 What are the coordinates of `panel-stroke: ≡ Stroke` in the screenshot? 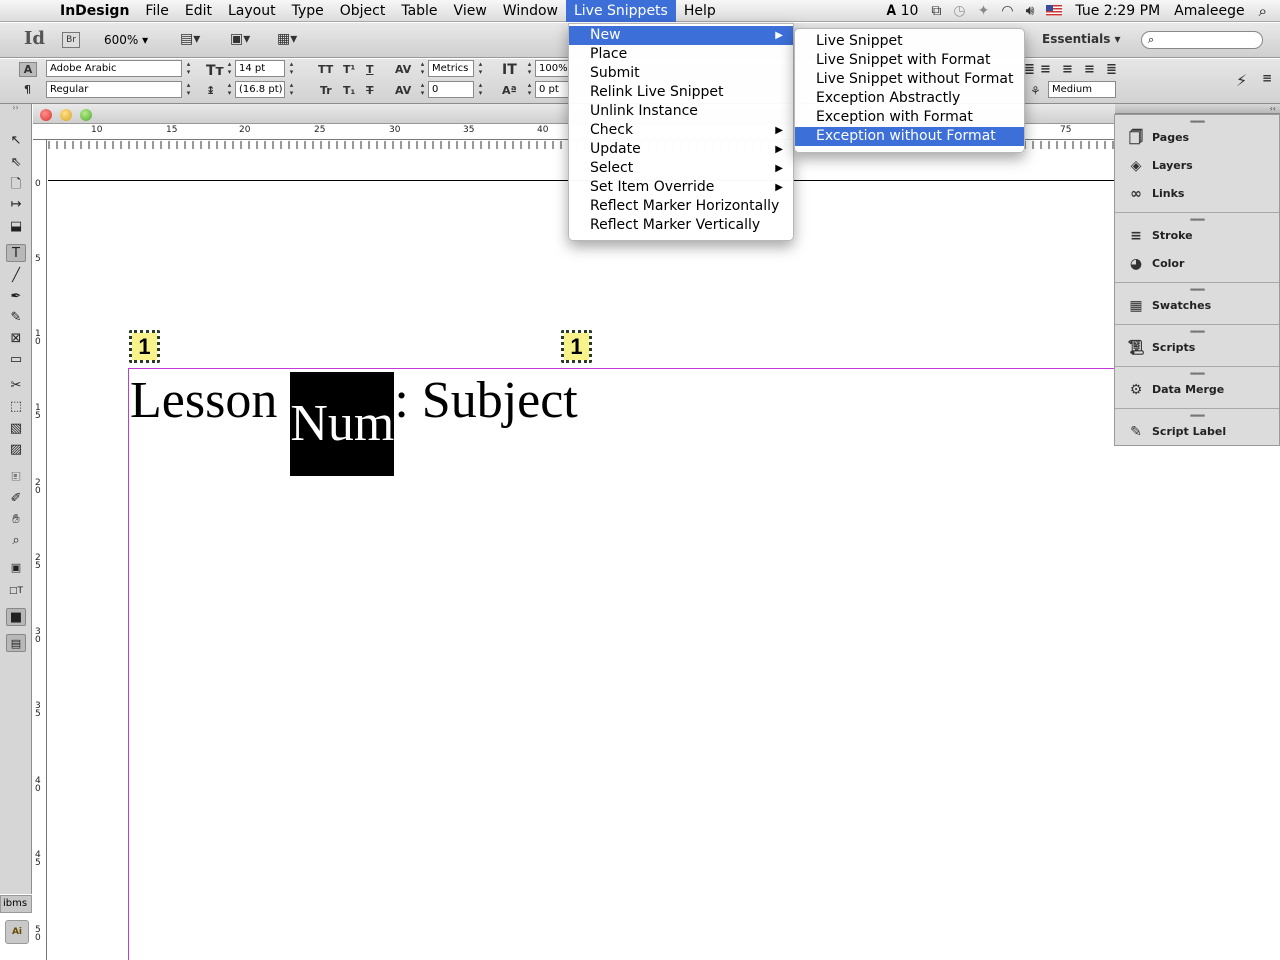 It's located at (1197, 236).